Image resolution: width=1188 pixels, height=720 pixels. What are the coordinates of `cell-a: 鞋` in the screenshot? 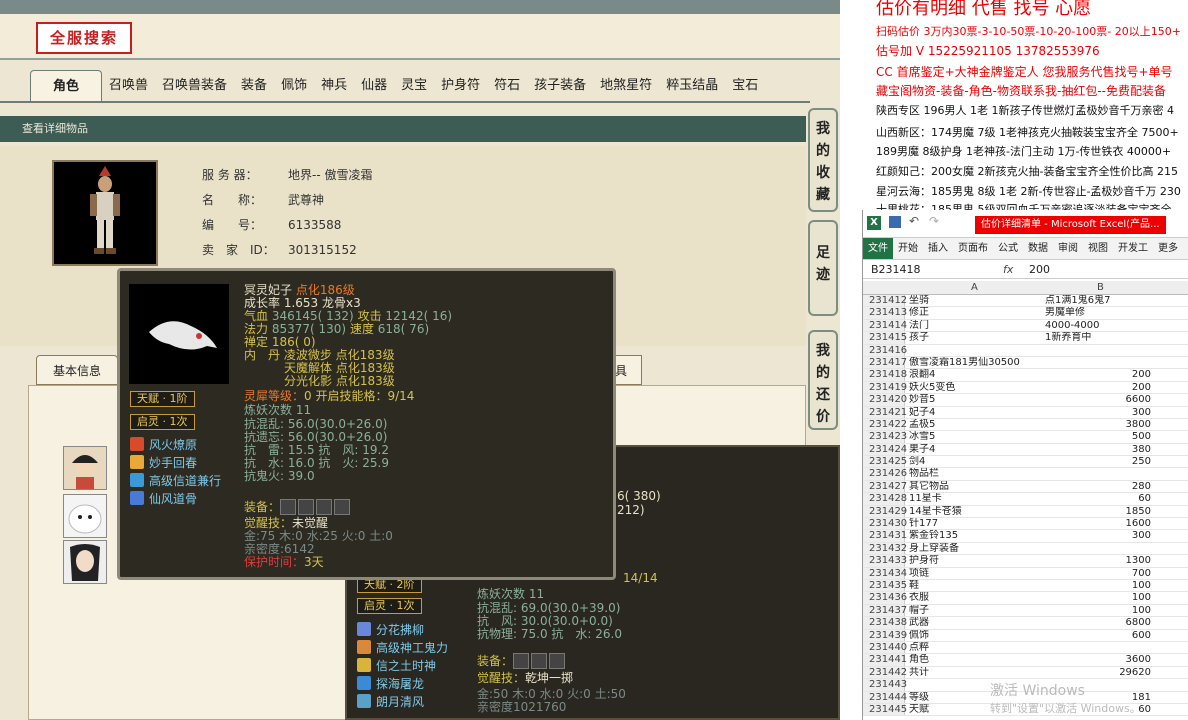 It's located at (975, 585).